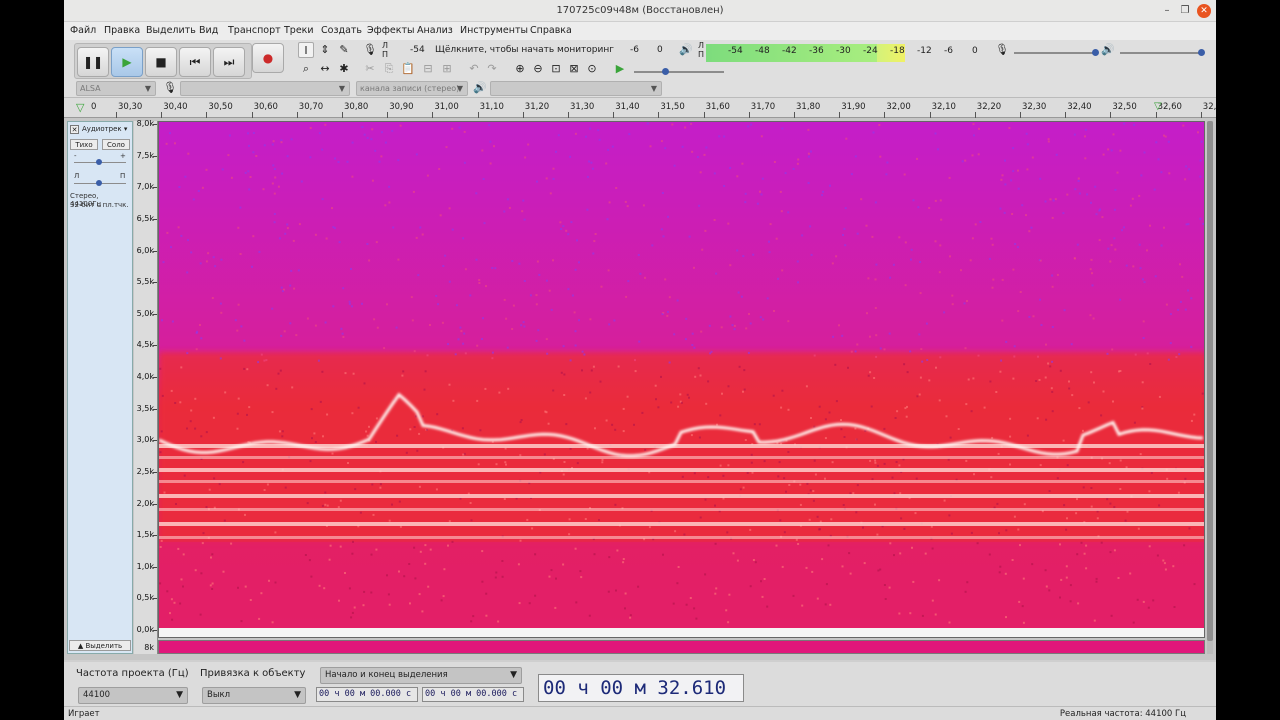  Describe the element at coordinates (306, 50) in the screenshot. I see `selection-tool-icon: I` at that location.